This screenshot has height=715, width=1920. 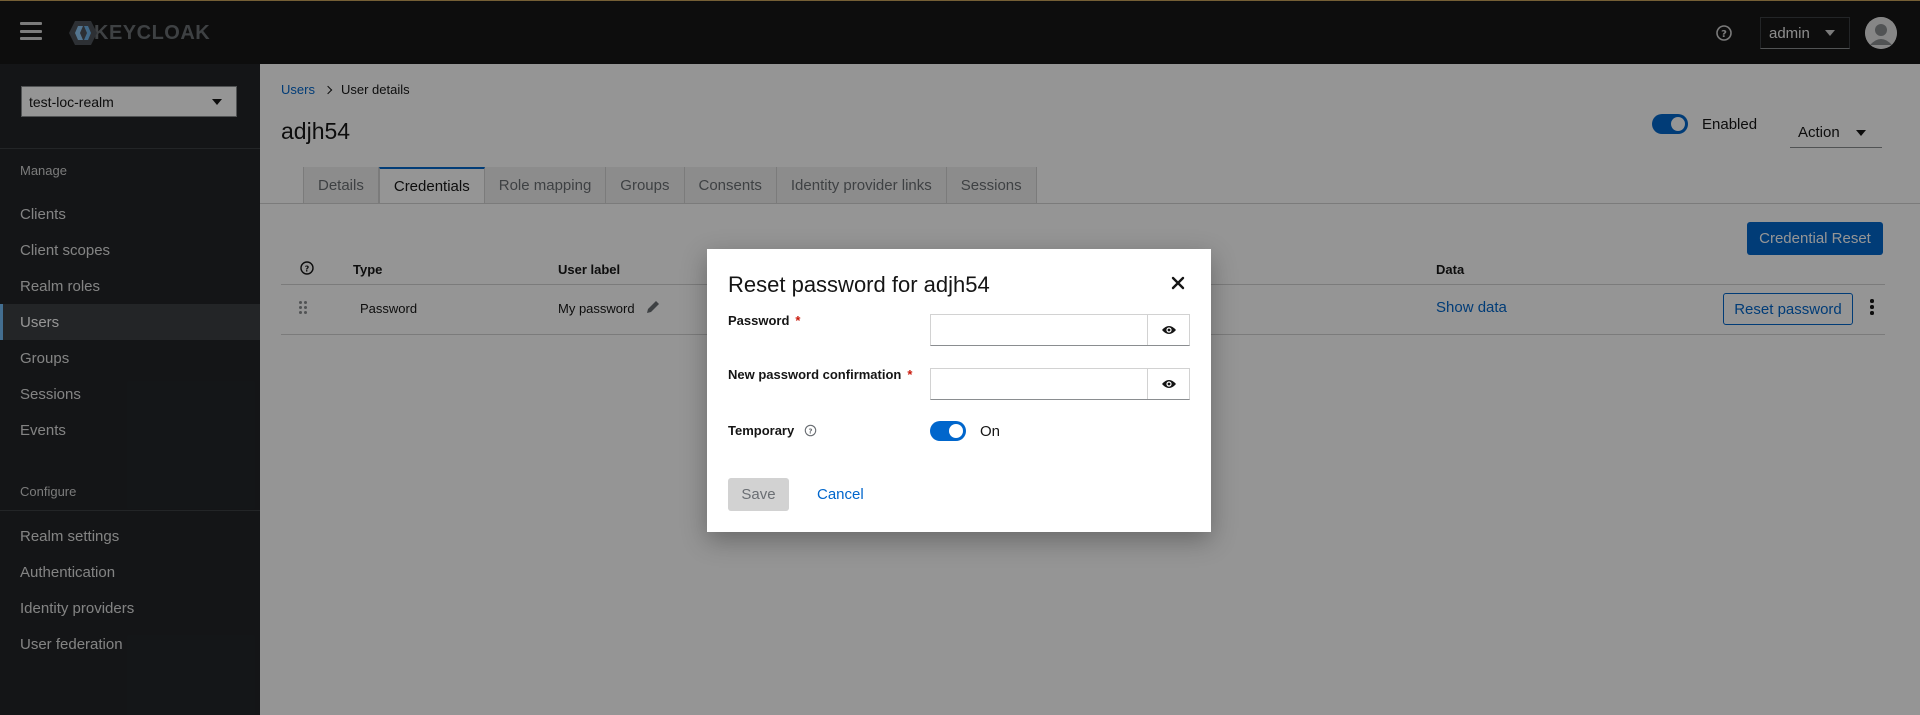 I want to click on confirm-password-field-group, so click(x=1060, y=384).